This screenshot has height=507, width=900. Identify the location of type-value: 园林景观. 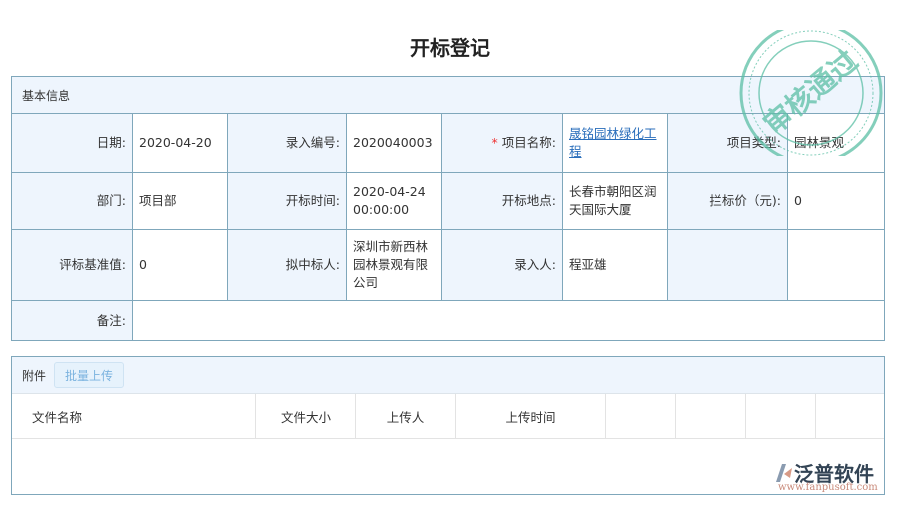
(836, 143).